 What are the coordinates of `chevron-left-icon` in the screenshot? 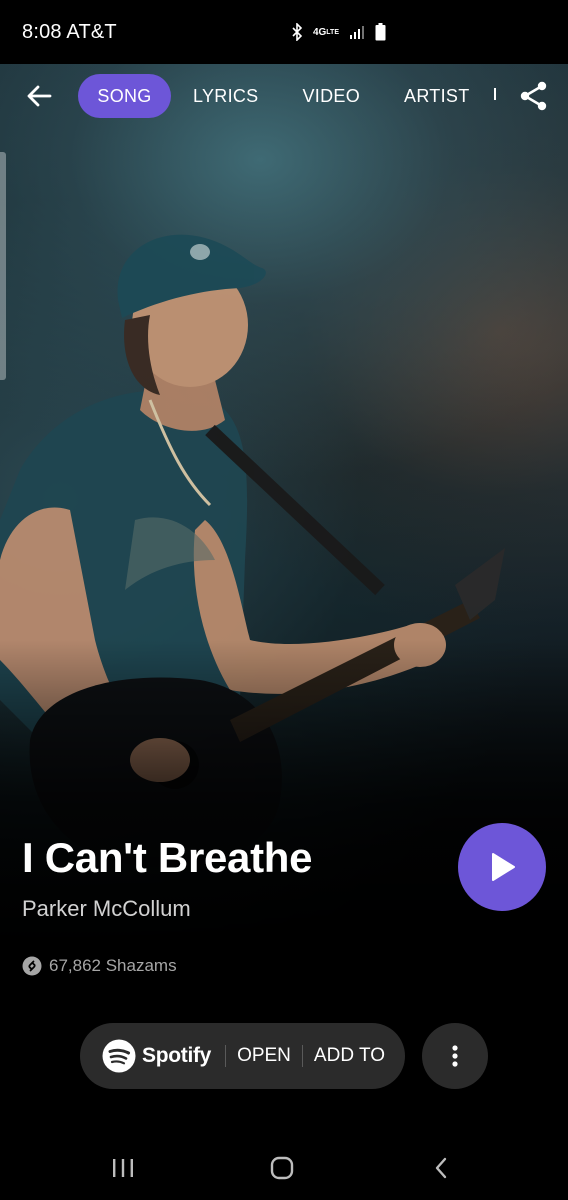 It's located at (441, 1168).